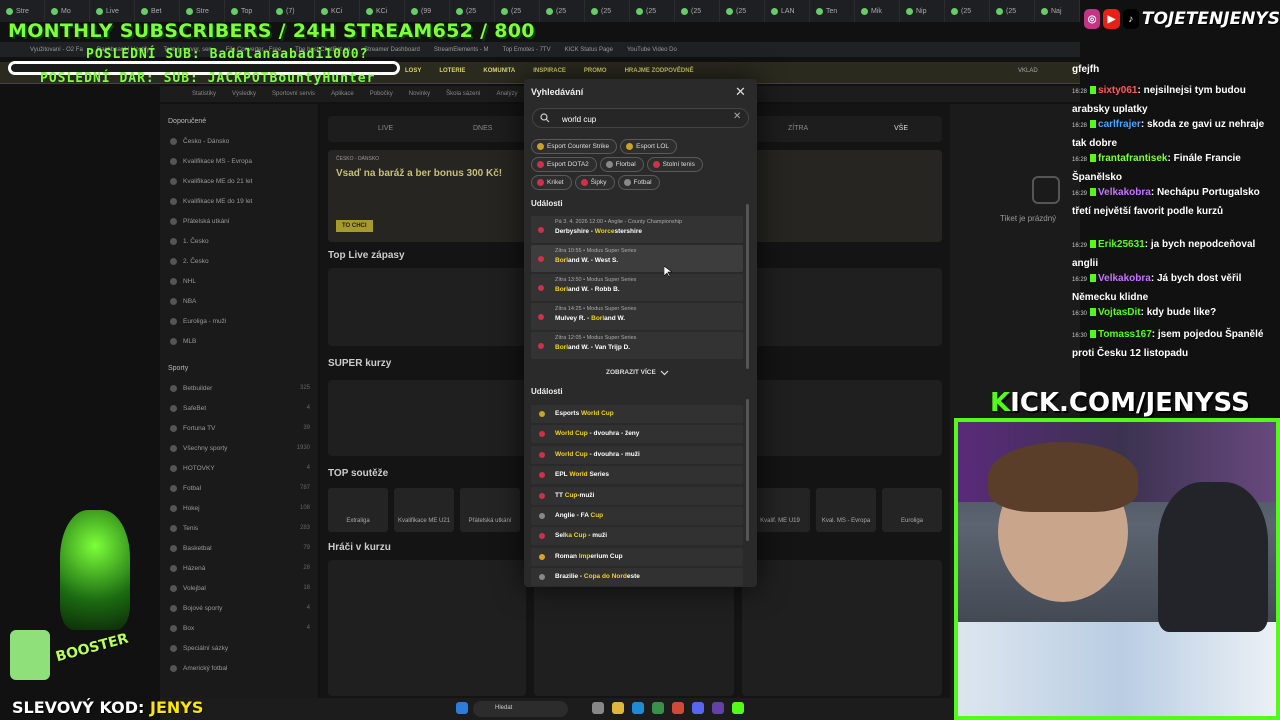 The width and height of the screenshot is (1280, 720). Describe the element at coordinates (293, 94) in the screenshot. I see `sub-nav-item: Sportovní servis` at that location.